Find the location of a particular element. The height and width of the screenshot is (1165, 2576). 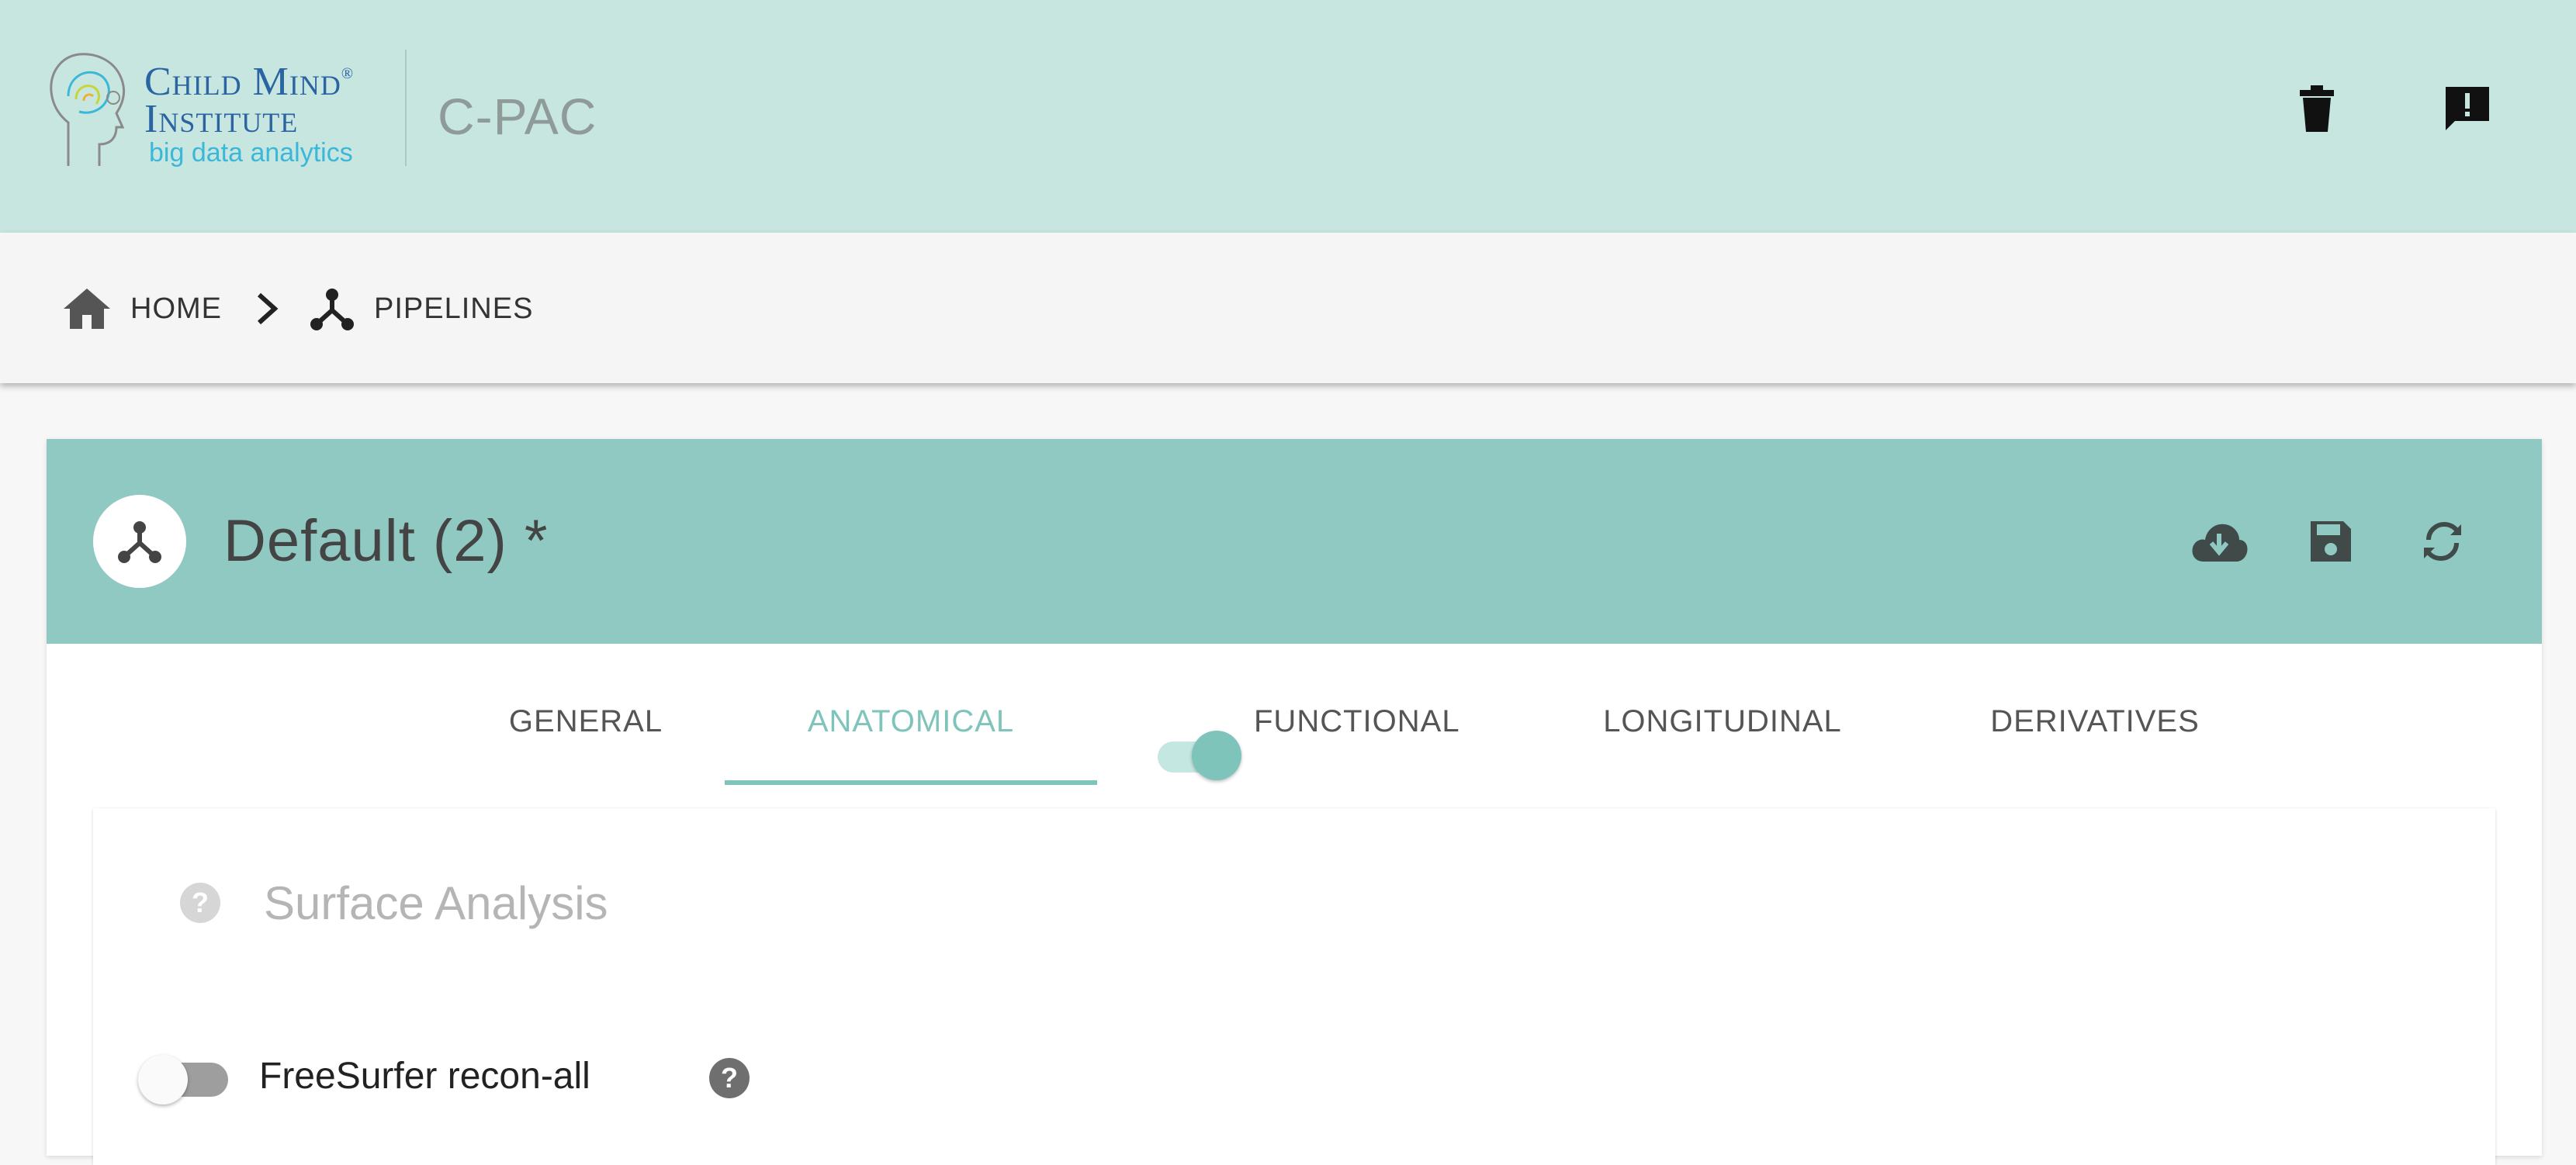

sync-button is located at coordinates (2442, 541).